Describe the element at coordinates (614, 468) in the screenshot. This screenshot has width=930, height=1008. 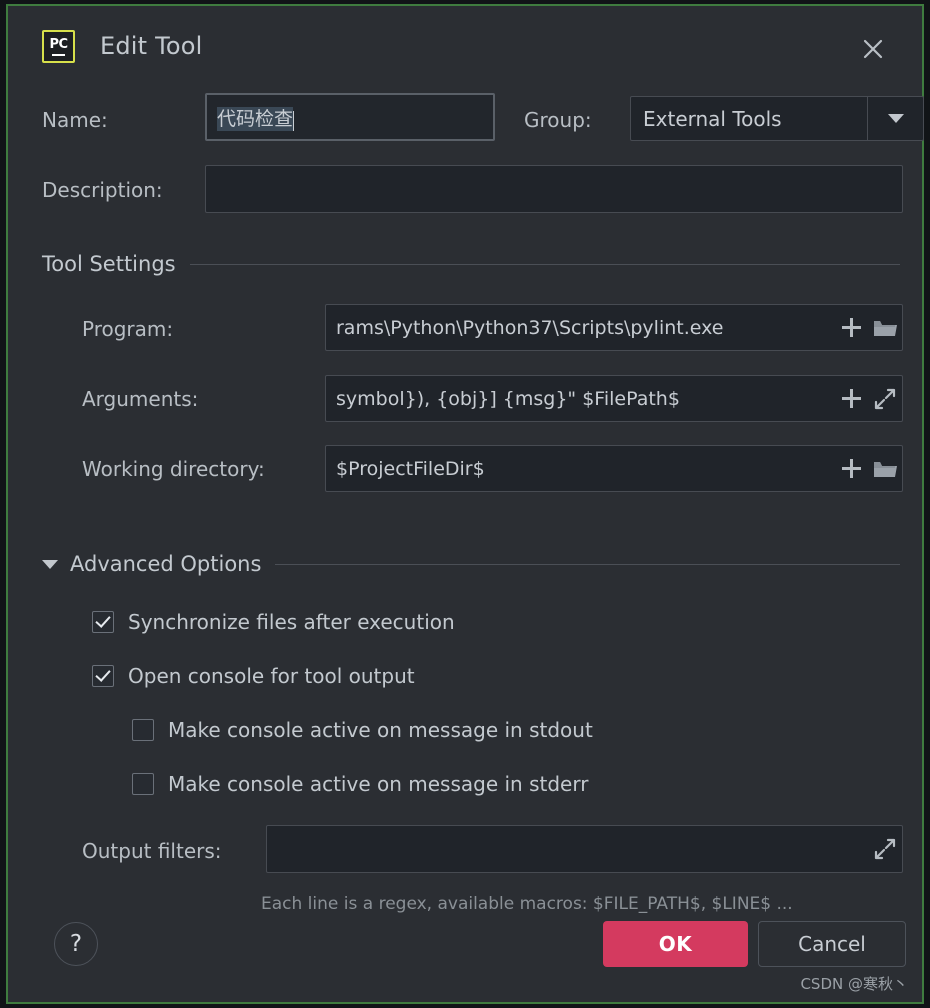
I see `working-directory-input-row: $ProjectFileDir$` at that location.